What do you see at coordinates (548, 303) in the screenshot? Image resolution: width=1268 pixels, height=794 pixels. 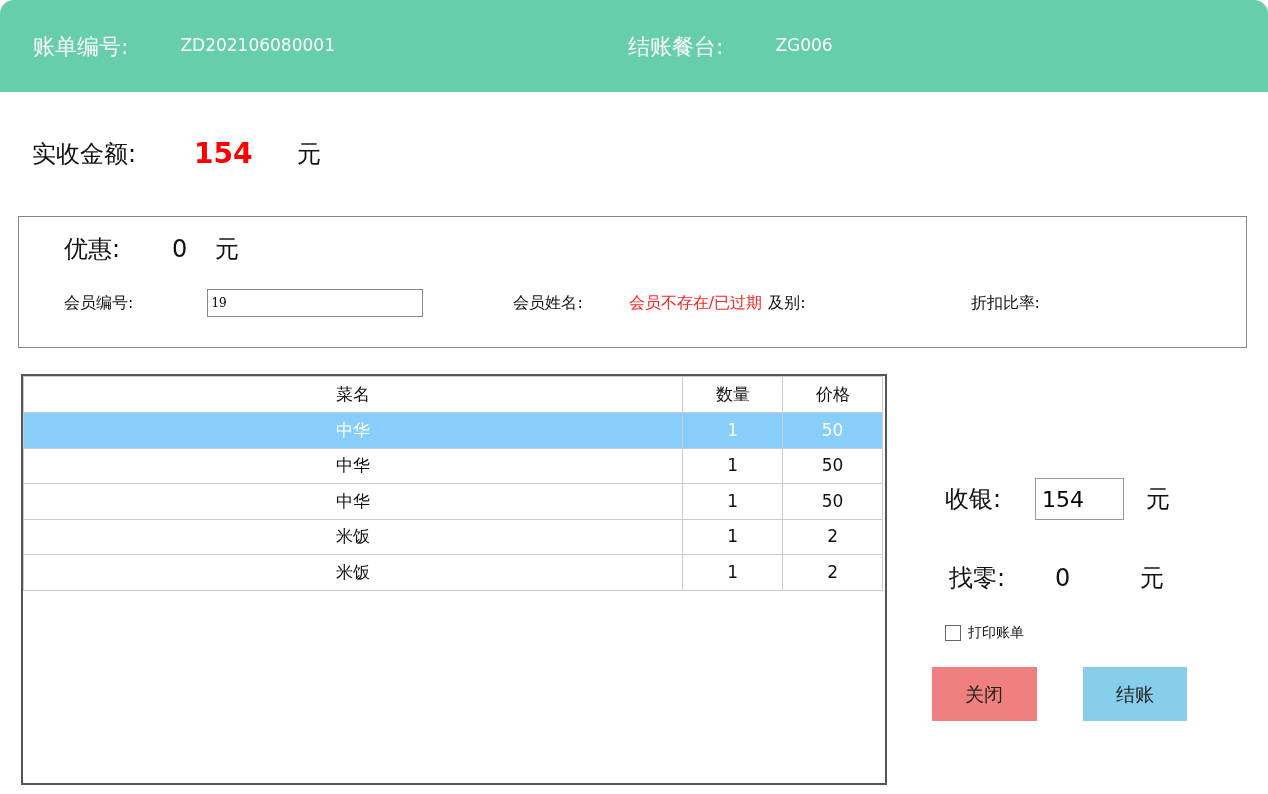 I see `member-name-label: 会员姓名:` at bounding box center [548, 303].